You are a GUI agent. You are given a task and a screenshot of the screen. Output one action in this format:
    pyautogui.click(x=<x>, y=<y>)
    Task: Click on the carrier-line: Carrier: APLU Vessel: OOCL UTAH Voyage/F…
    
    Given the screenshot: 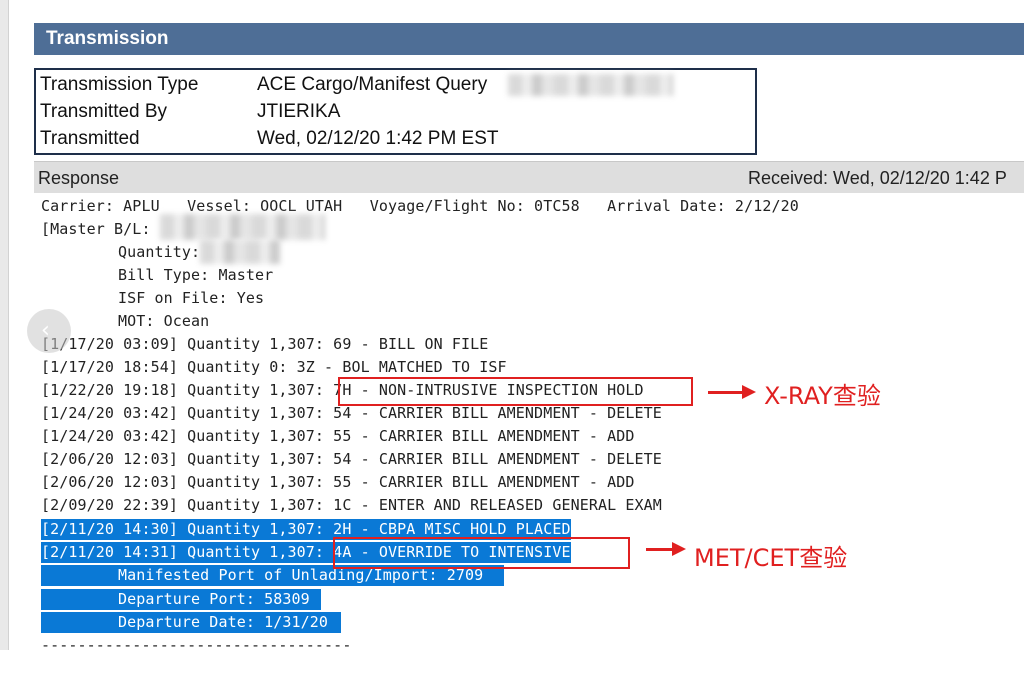 What is the action you would take?
    pyautogui.click(x=420, y=206)
    